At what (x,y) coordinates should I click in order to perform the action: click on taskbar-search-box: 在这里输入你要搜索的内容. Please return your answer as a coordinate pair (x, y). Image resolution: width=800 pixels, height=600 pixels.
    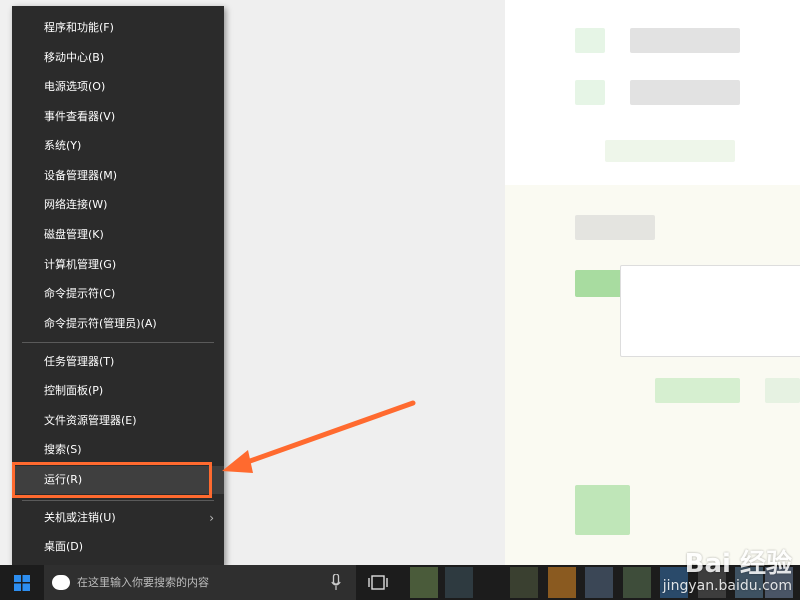
    Looking at the image, I should click on (200, 582).